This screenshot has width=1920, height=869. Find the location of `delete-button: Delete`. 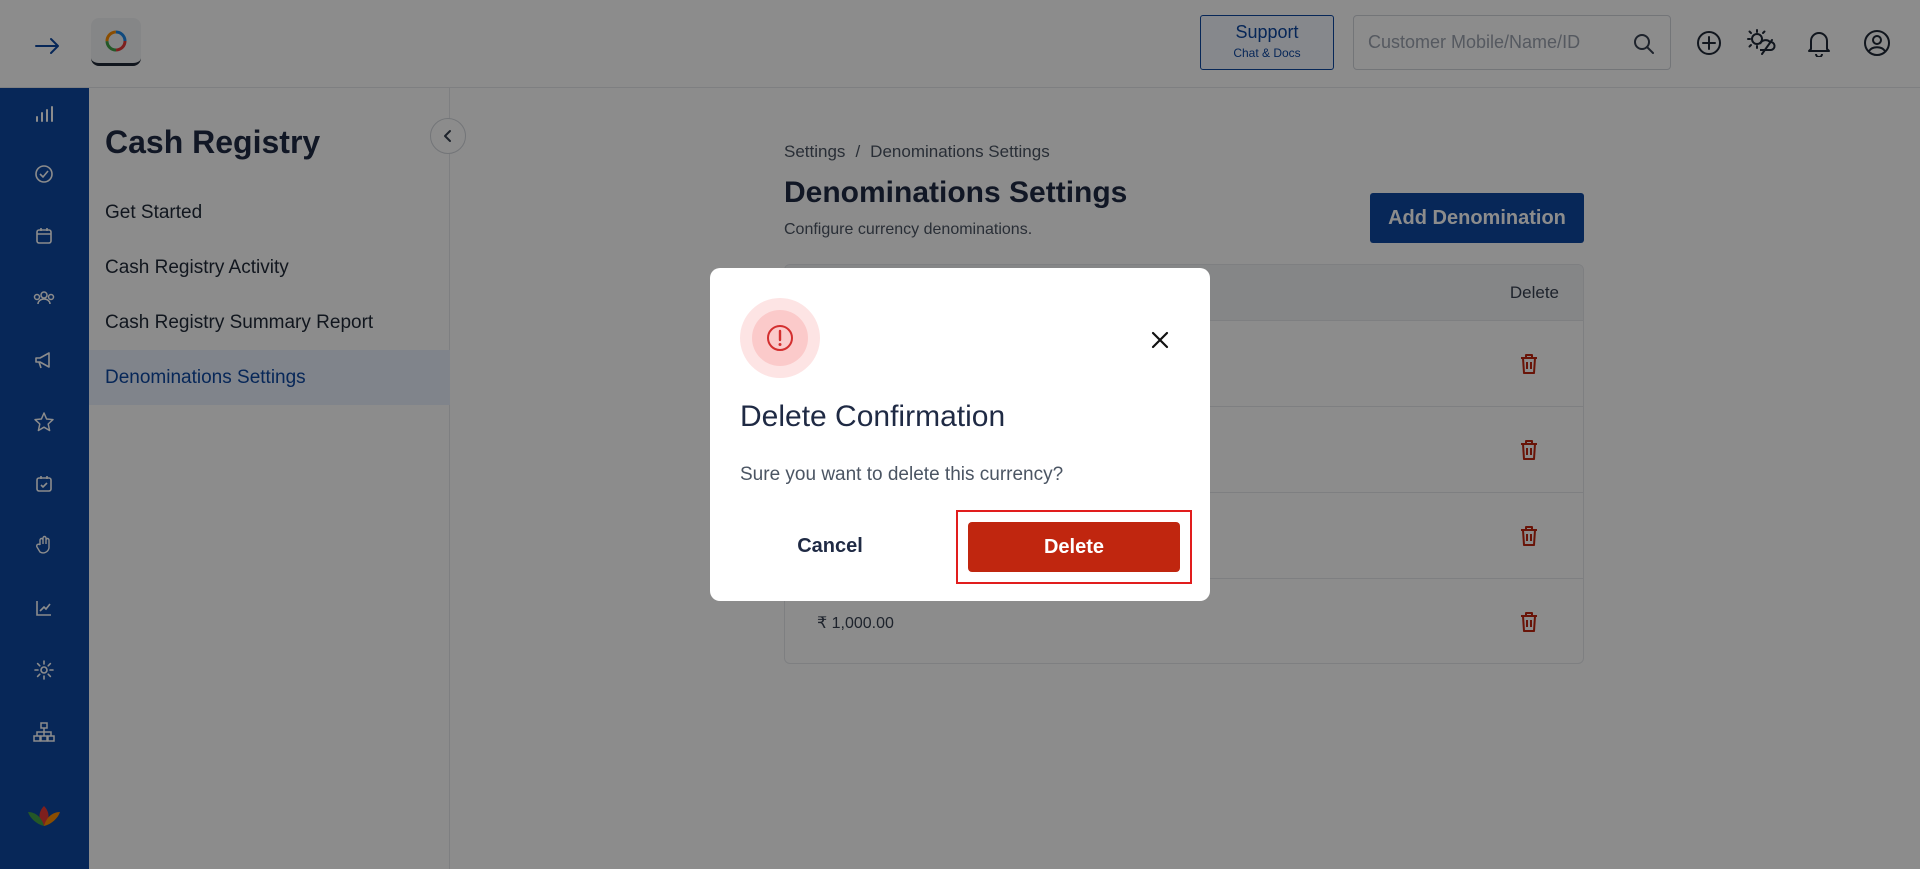

delete-button: Delete is located at coordinates (1074, 547).